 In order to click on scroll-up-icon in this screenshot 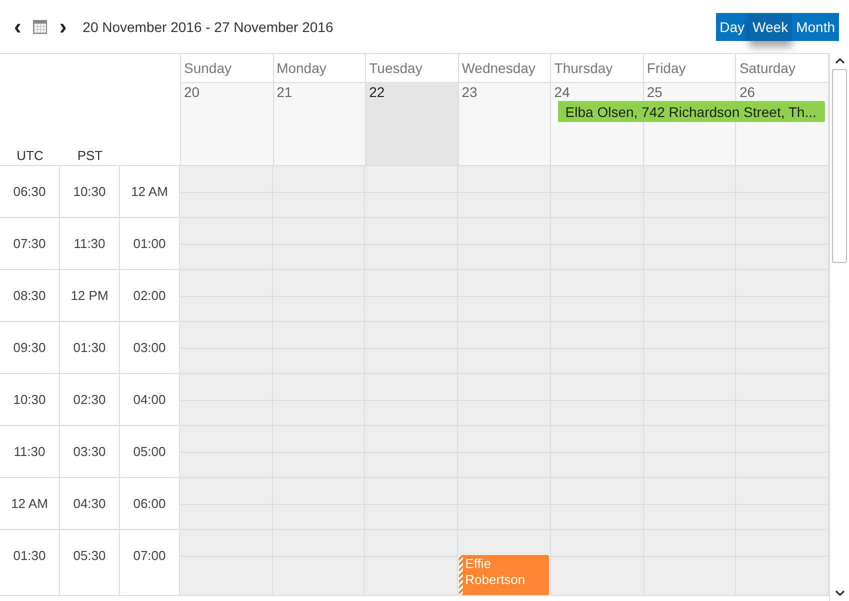, I will do `click(839, 61)`.